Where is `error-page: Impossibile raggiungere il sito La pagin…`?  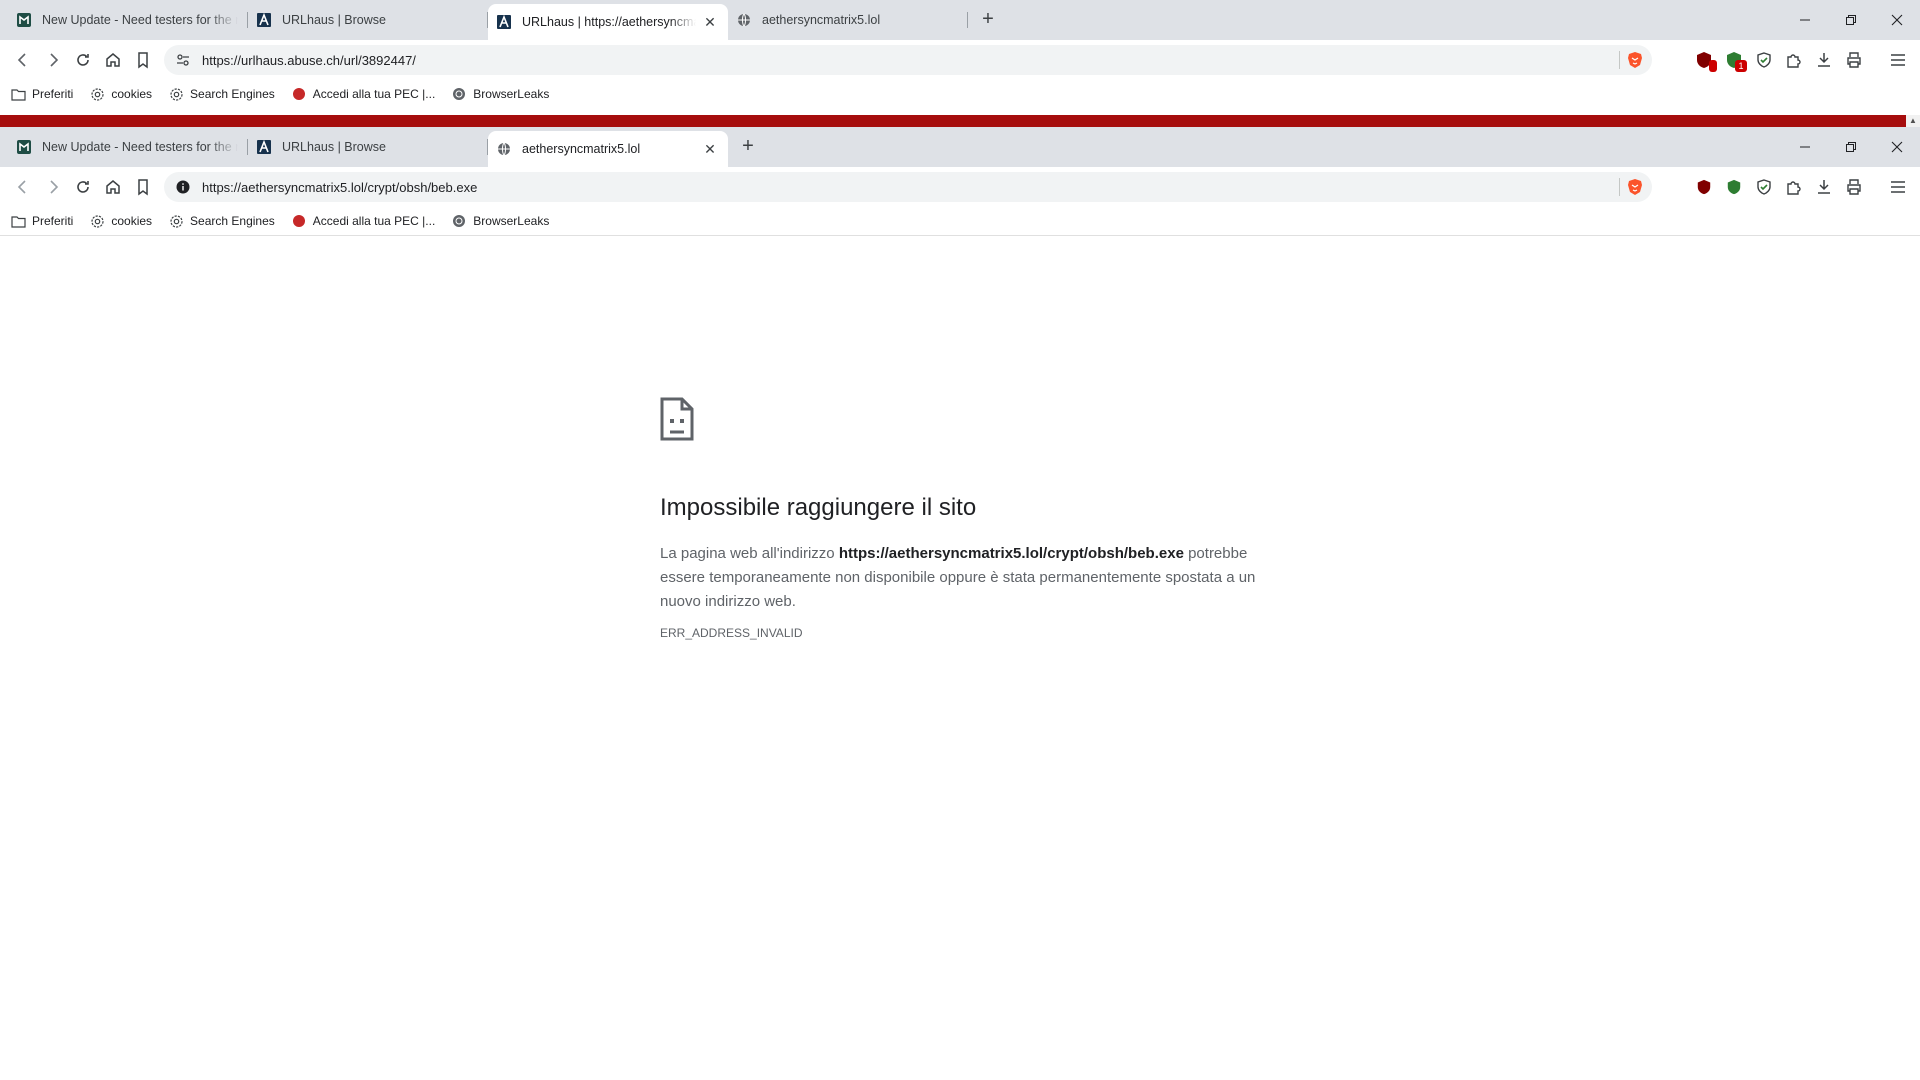 error-page: Impossibile raggiungere il sito La pagin… is located at coordinates (960, 518).